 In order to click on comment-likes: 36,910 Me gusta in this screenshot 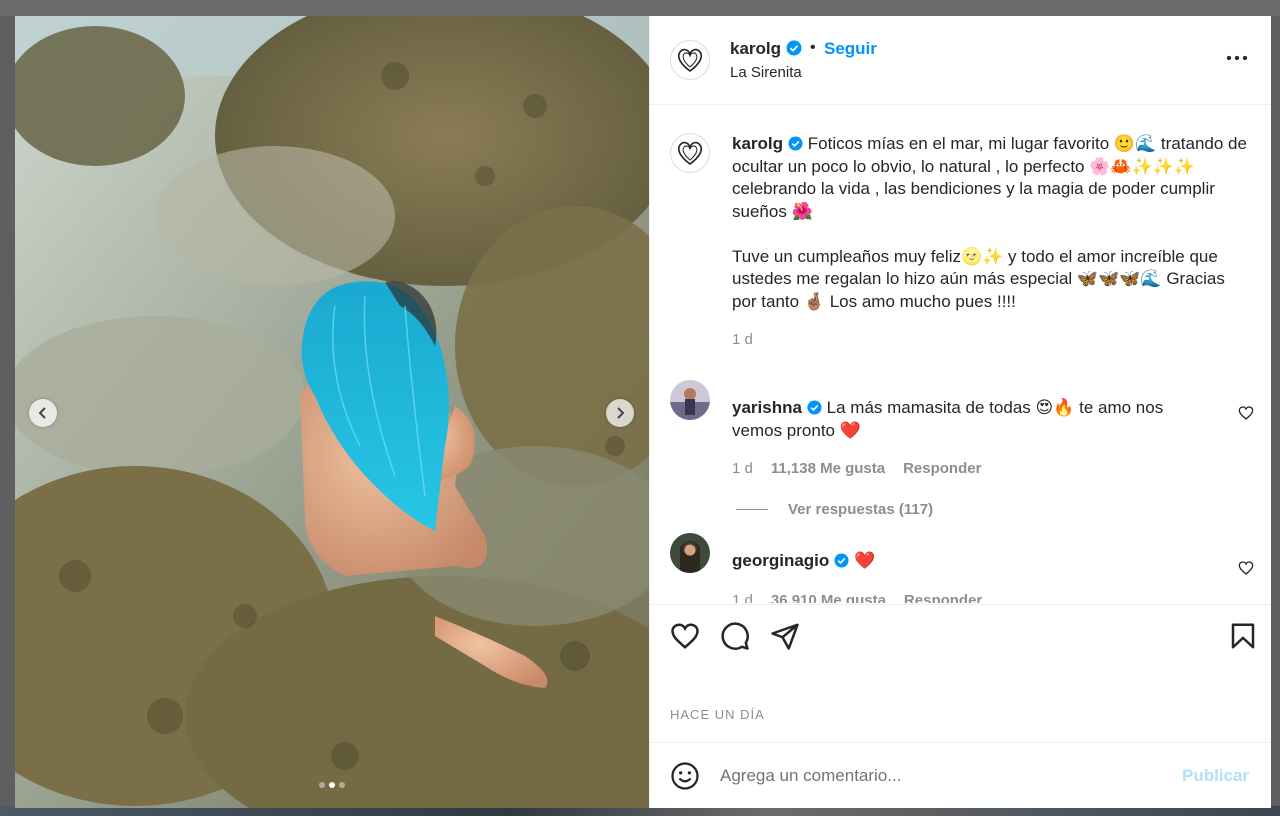, I will do `click(828, 597)`.